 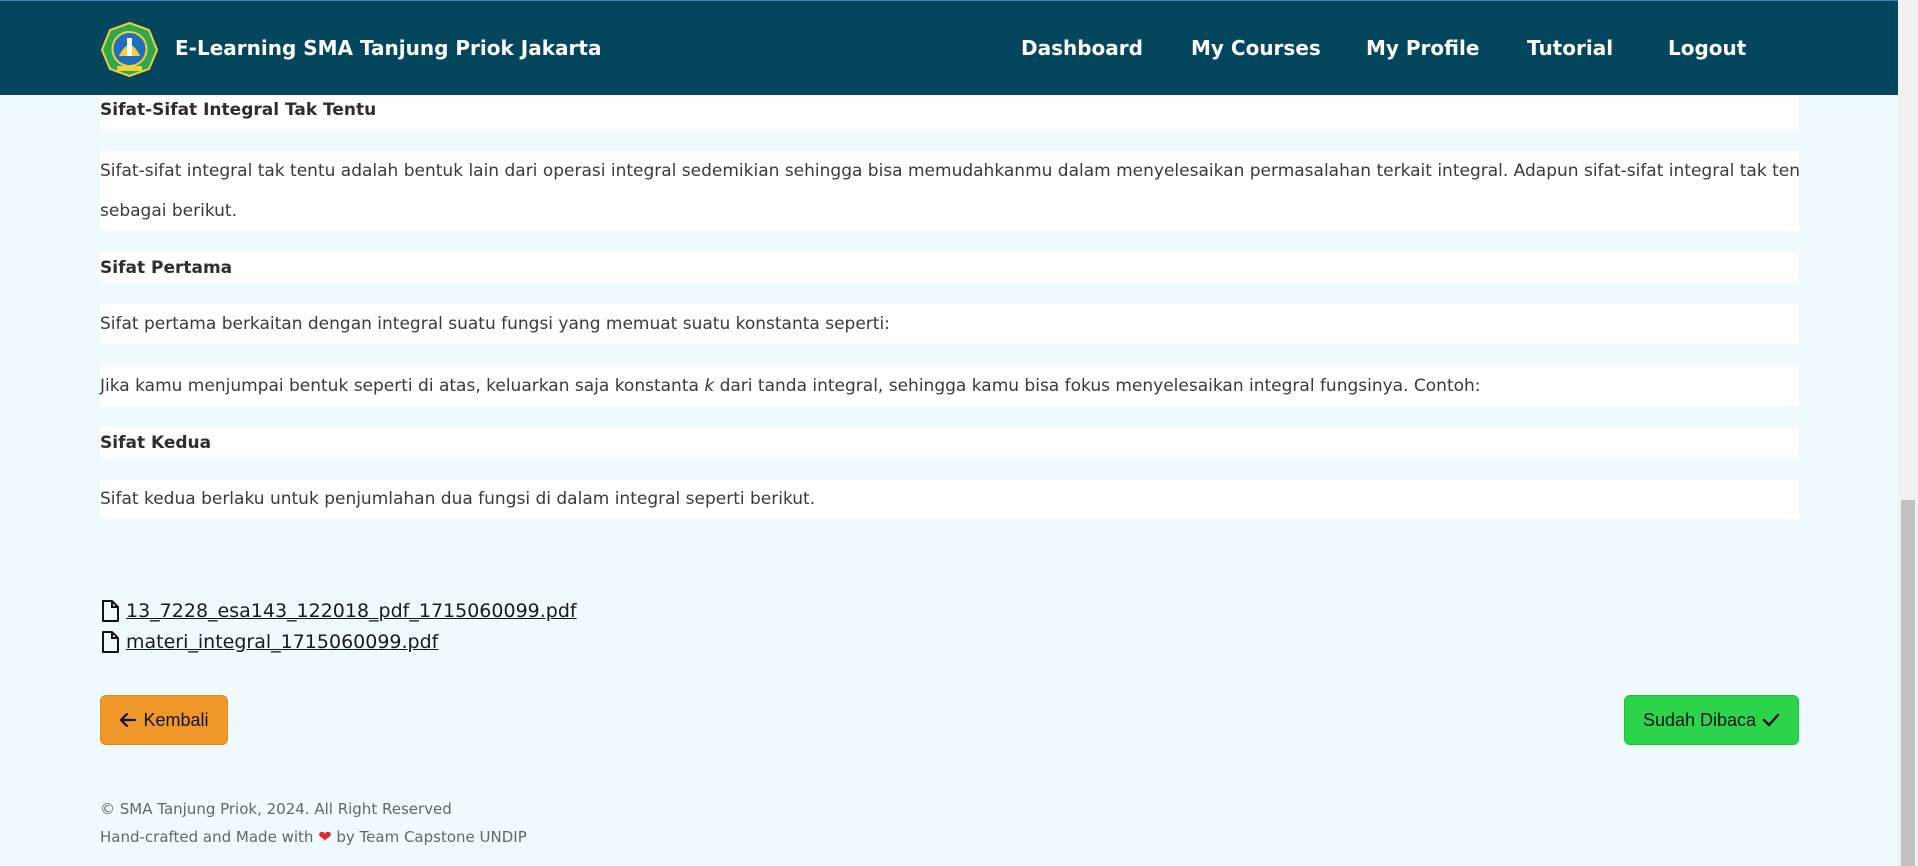 What do you see at coordinates (207, 837) in the screenshot?
I see `footer-made-with: Hand-crafted and Made with` at bounding box center [207, 837].